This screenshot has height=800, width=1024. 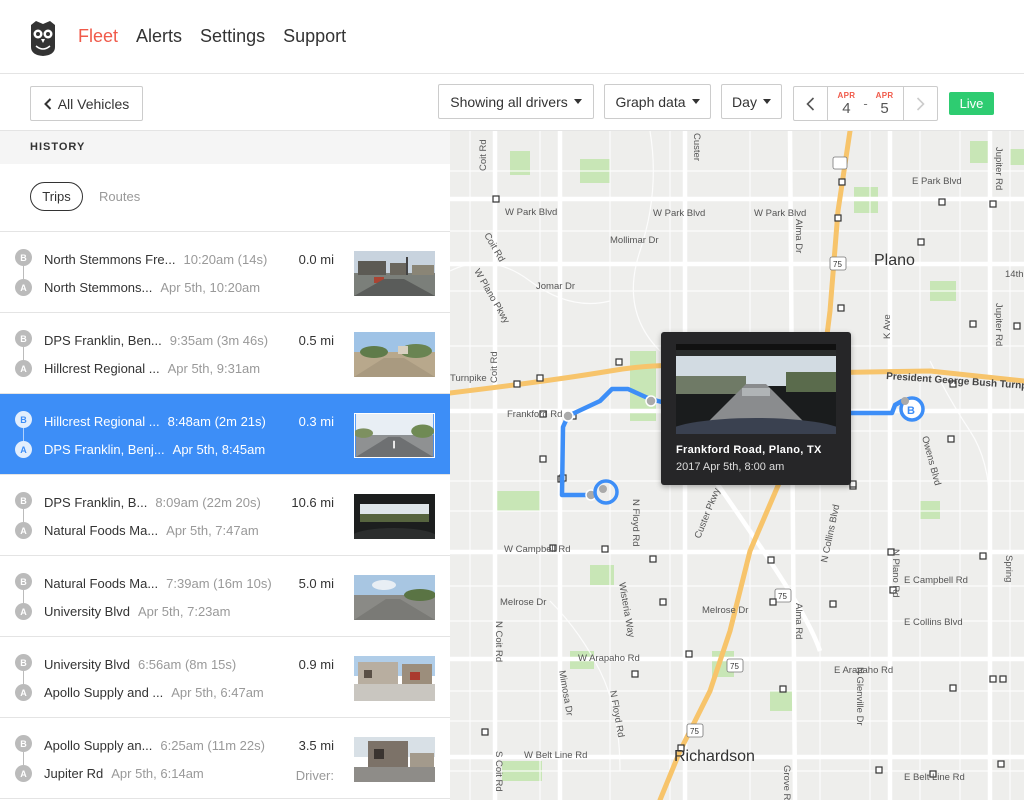 I want to click on trip-distance: 0.9 mi, so click(x=316, y=664).